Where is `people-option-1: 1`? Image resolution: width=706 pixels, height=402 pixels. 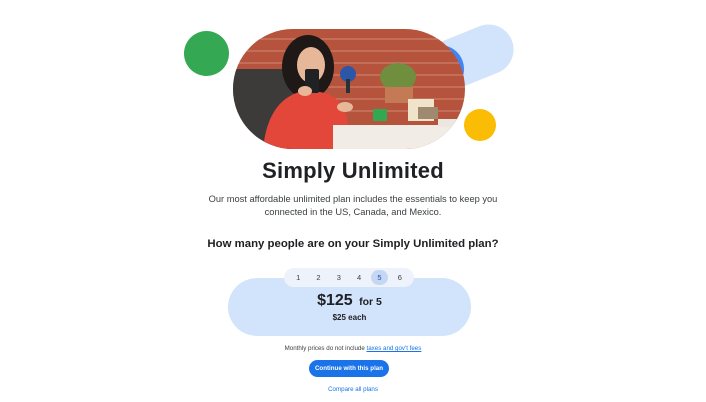 people-option-1: 1 is located at coordinates (298, 277).